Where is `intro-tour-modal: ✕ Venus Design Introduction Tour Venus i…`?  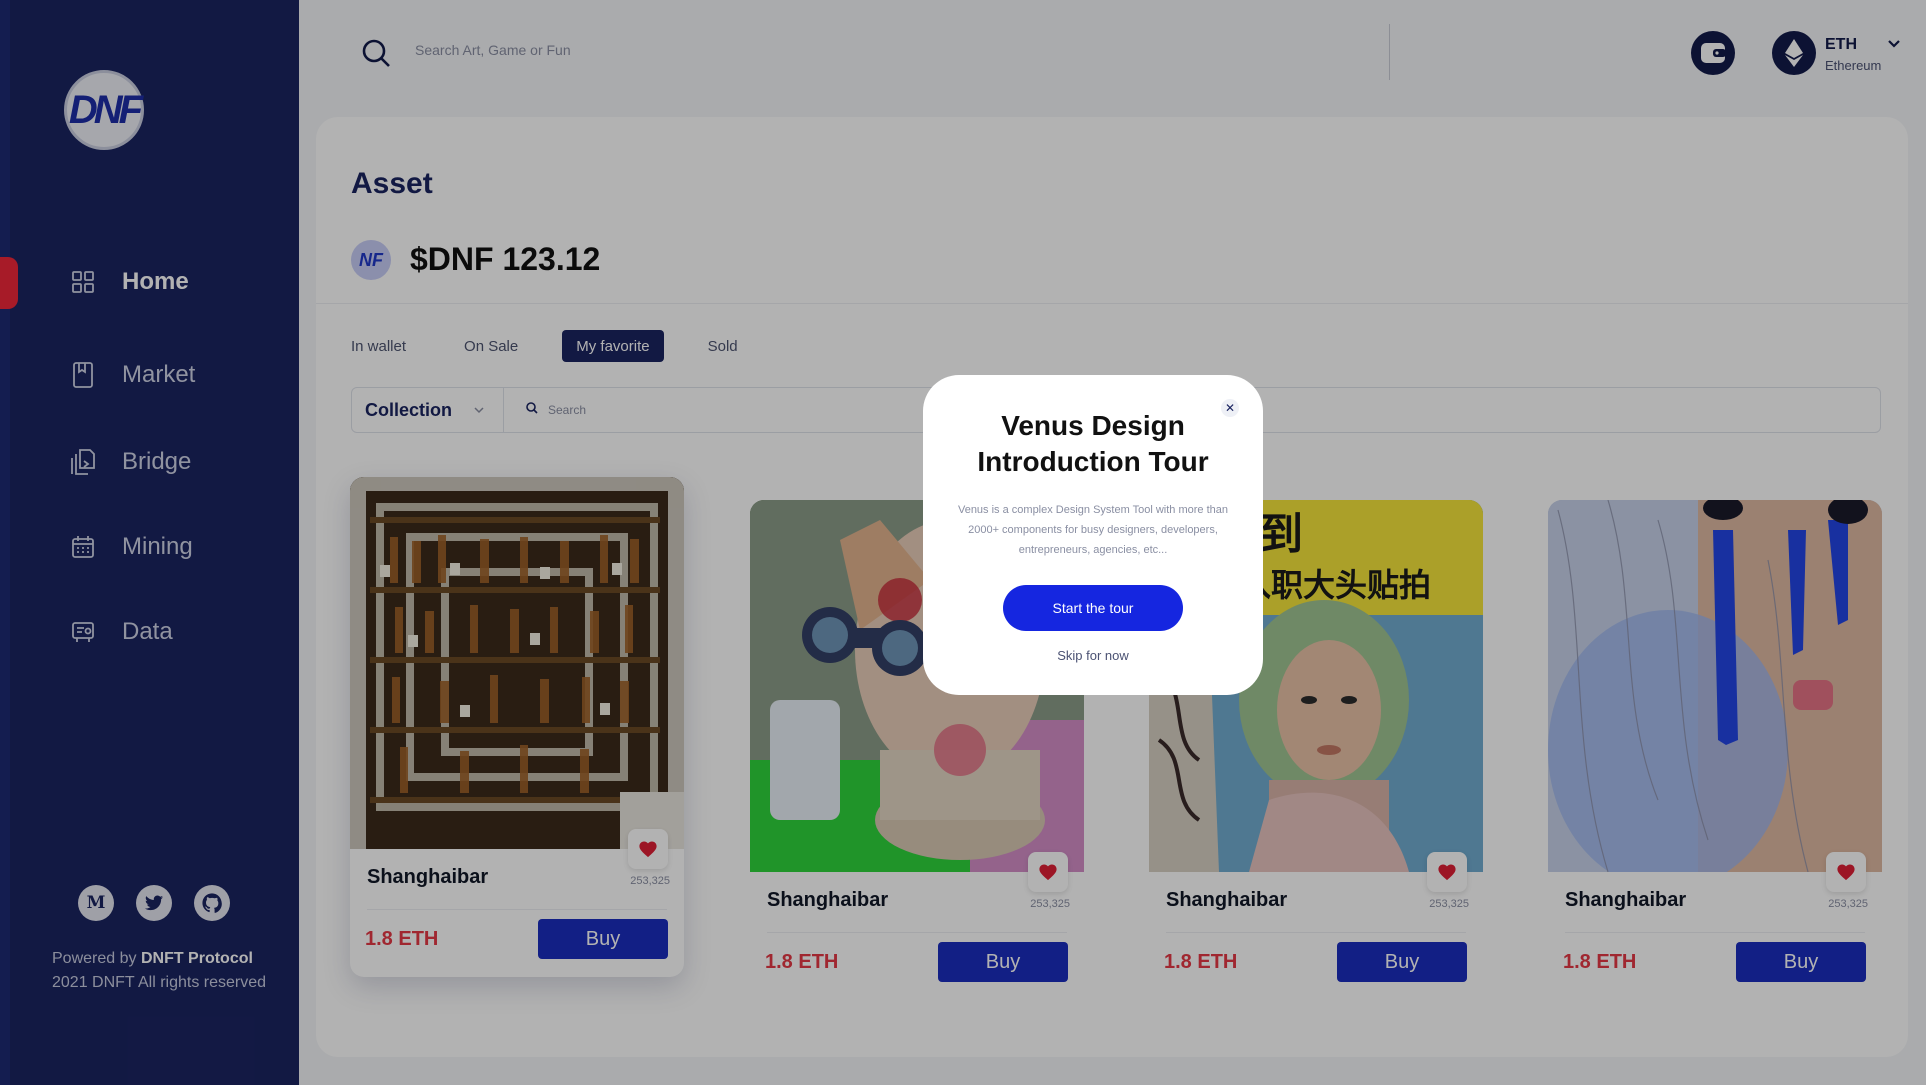
intro-tour-modal: ✕ Venus Design Introduction Tour Venus i… is located at coordinates (1093, 535).